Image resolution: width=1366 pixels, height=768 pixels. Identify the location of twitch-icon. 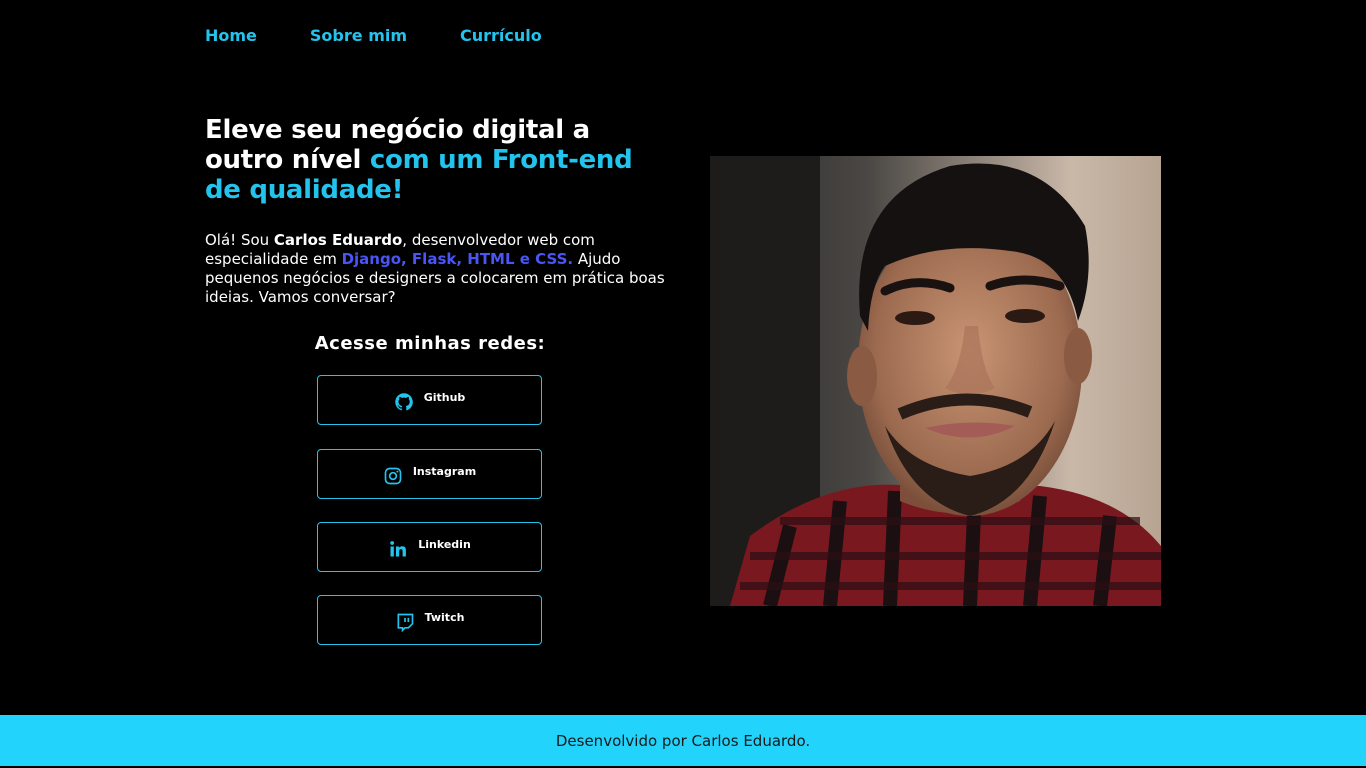
(405, 622).